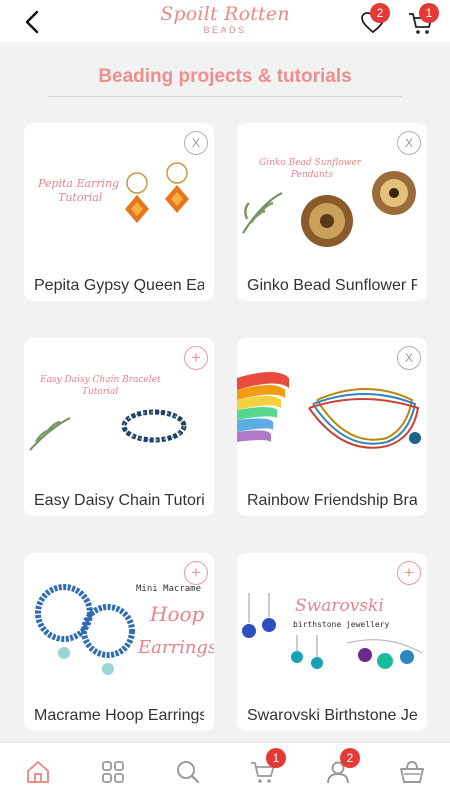 The image size is (450, 800). Describe the element at coordinates (225, 21) in the screenshot. I see `top-bar: Spoilt Rotten BEADS 2 1` at that location.